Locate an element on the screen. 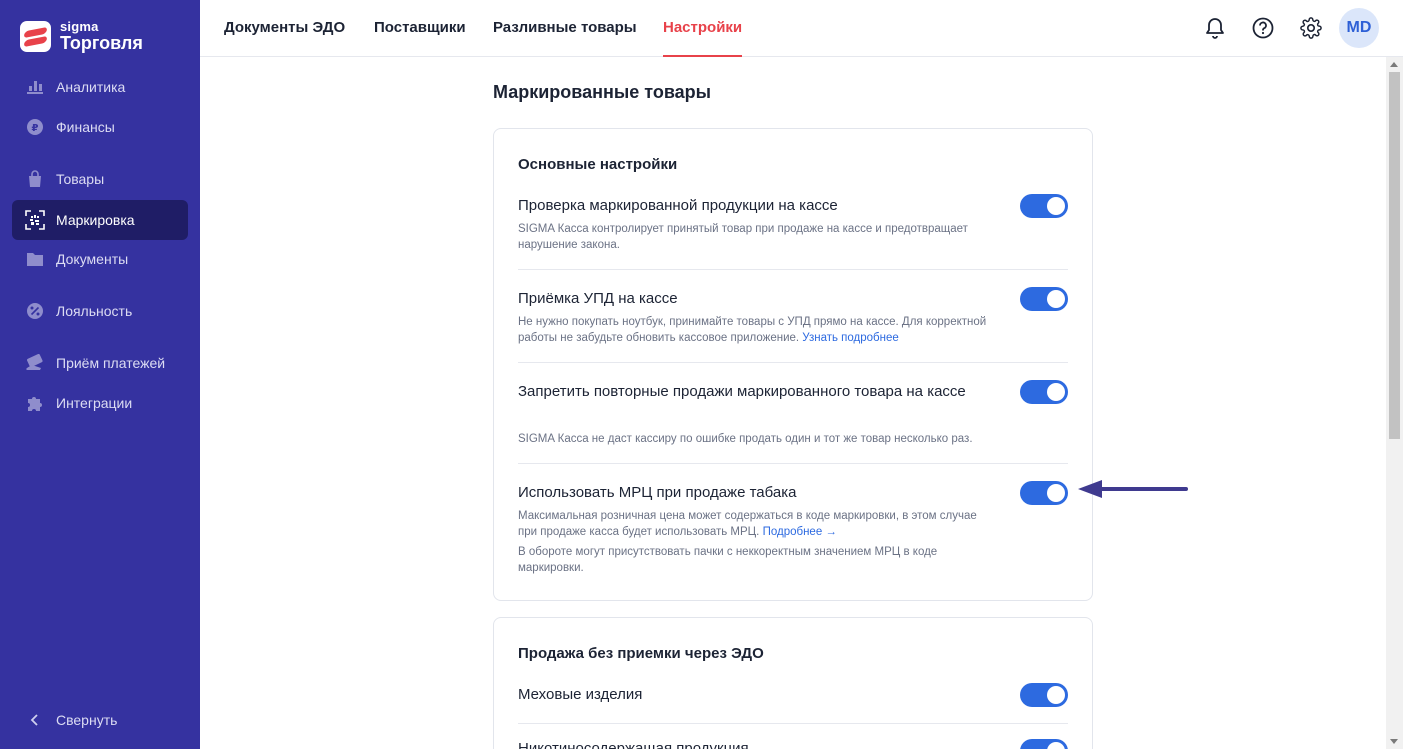 The height and width of the screenshot is (749, 1403). percent-badge-icon is located at coordinates (35, 311).